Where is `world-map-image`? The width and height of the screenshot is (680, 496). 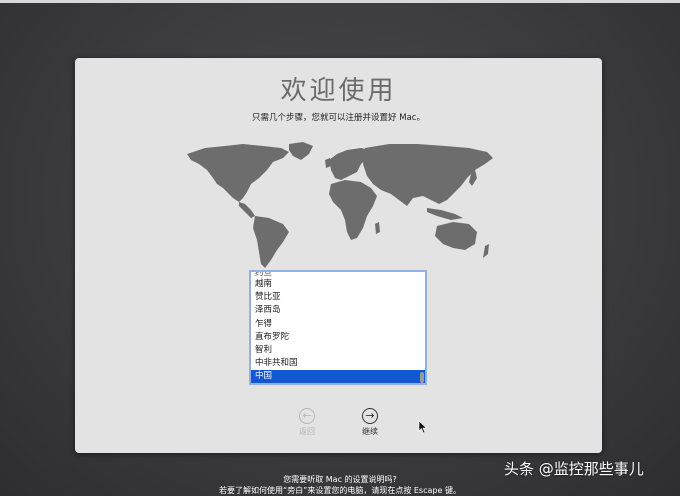 world-map-image is located at coordinates (340, 205).